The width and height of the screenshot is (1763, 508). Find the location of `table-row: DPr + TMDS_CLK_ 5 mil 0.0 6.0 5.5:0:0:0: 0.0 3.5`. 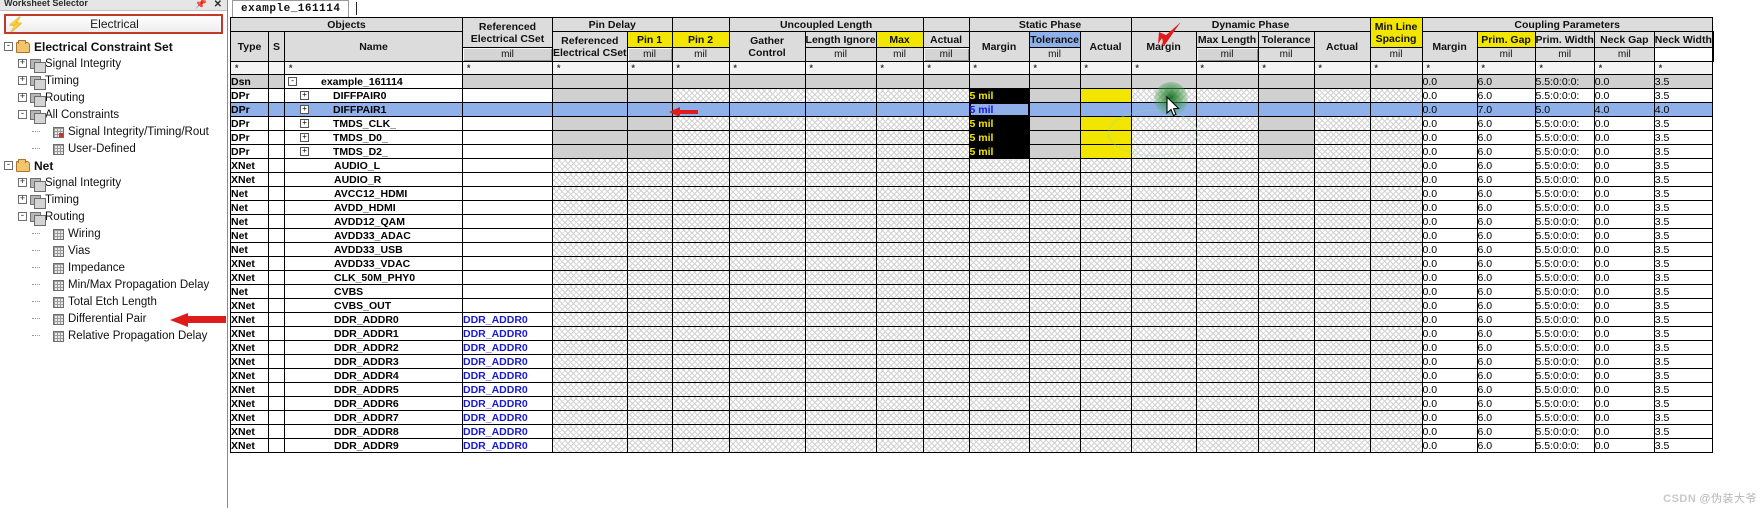

table-row: DPr + TMDS_CLK_ 5 mil 0.0 6.0 5.5:0:0:0: 0.0 3.5 is located at coordinates (972, 123).